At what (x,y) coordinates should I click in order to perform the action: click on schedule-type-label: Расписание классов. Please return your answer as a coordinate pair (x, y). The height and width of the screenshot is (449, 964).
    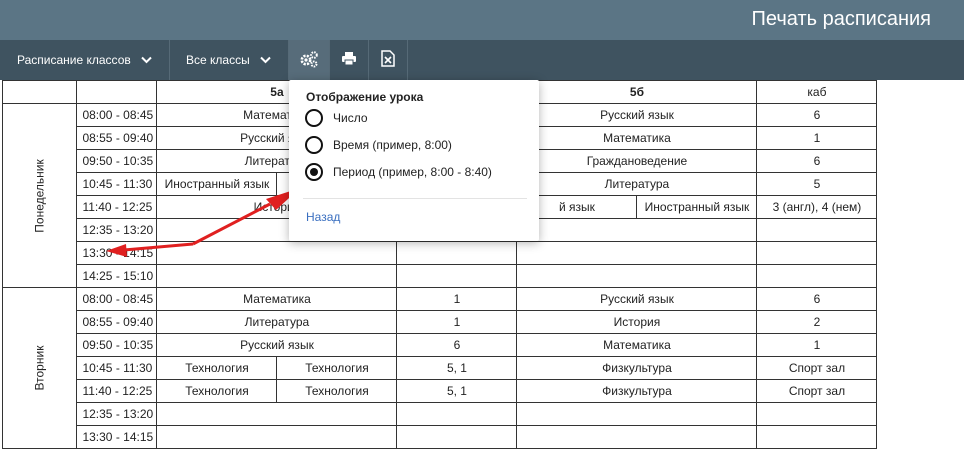
    Looking at the image, I should click on (74, 60).